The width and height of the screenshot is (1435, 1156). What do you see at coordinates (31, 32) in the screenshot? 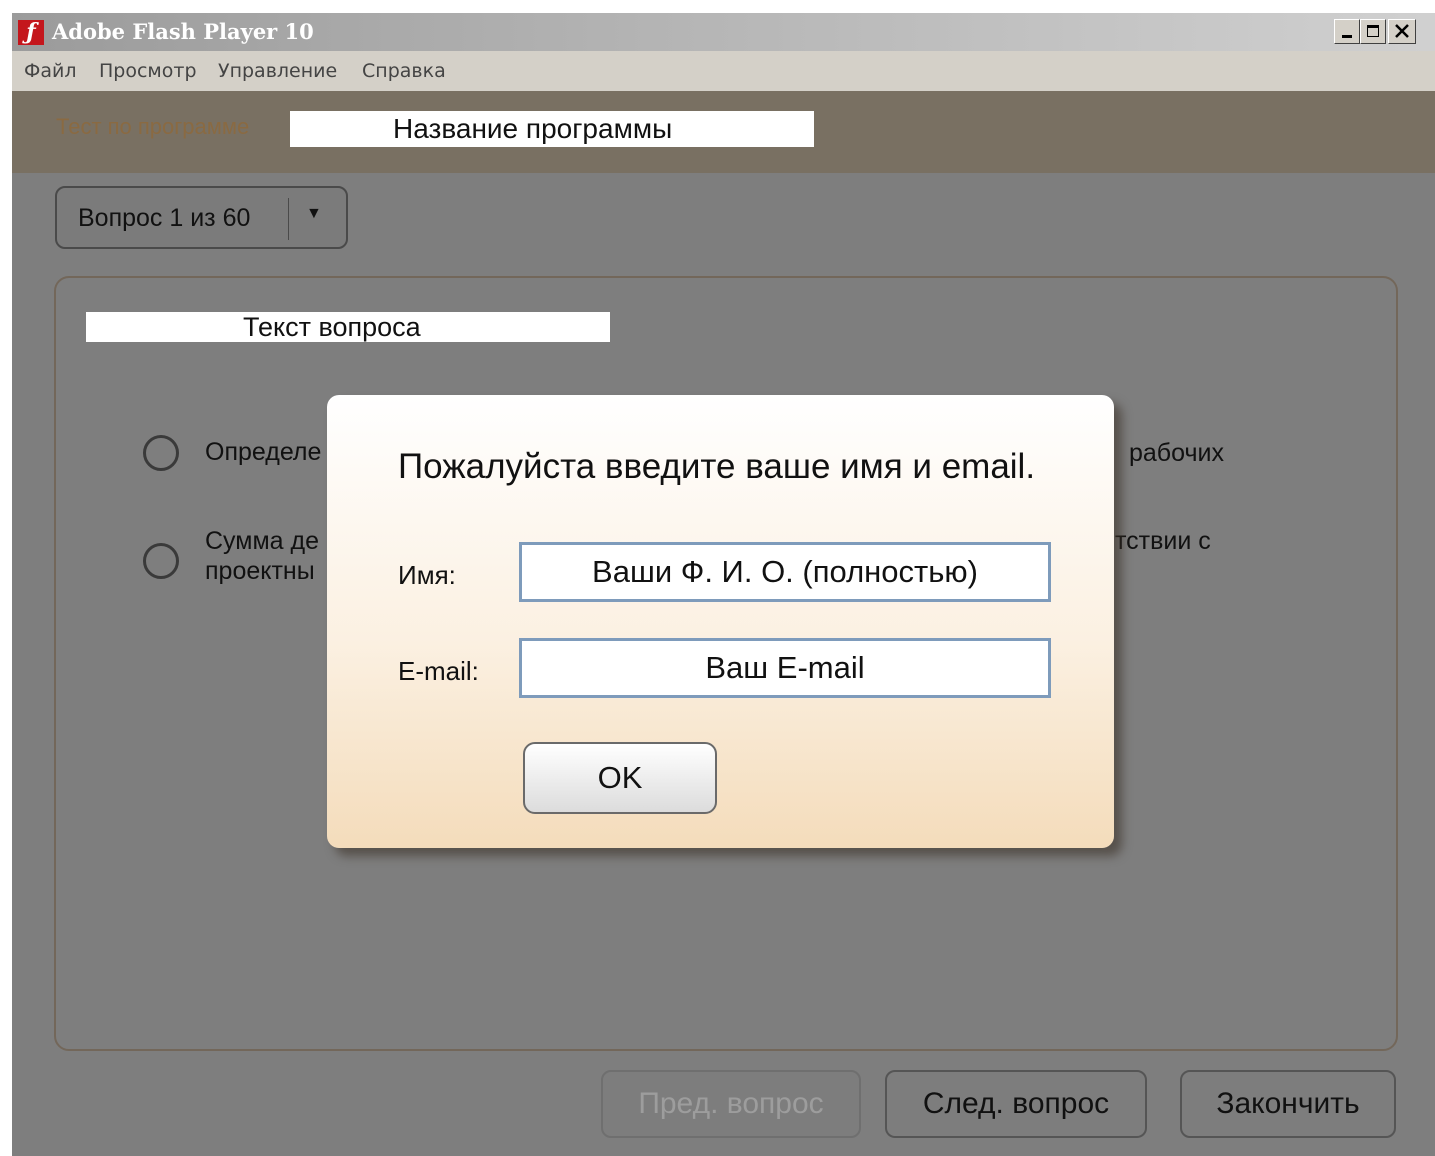
I see `flash-logo-icon: ƒ` at bounding box center [31, 32].